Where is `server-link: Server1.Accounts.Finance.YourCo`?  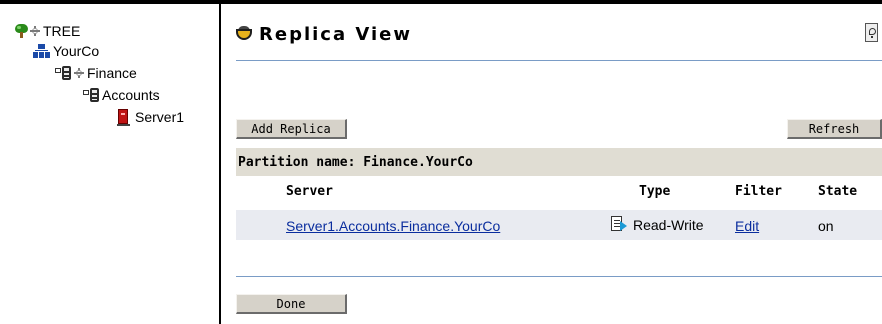
server-link: Server1.Accounts.Finance.YourCo is located at coordinates (393, 226).